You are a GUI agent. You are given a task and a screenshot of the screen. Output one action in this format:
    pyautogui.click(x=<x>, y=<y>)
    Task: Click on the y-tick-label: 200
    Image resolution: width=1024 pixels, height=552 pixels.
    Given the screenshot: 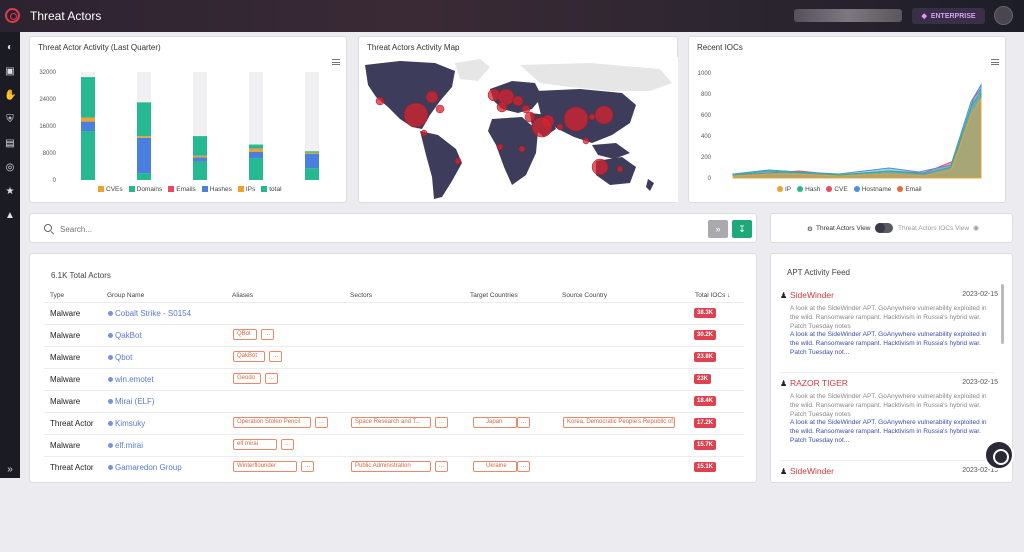 What is the action you would take?
    pyautogui.click(x=706, y=158)
    